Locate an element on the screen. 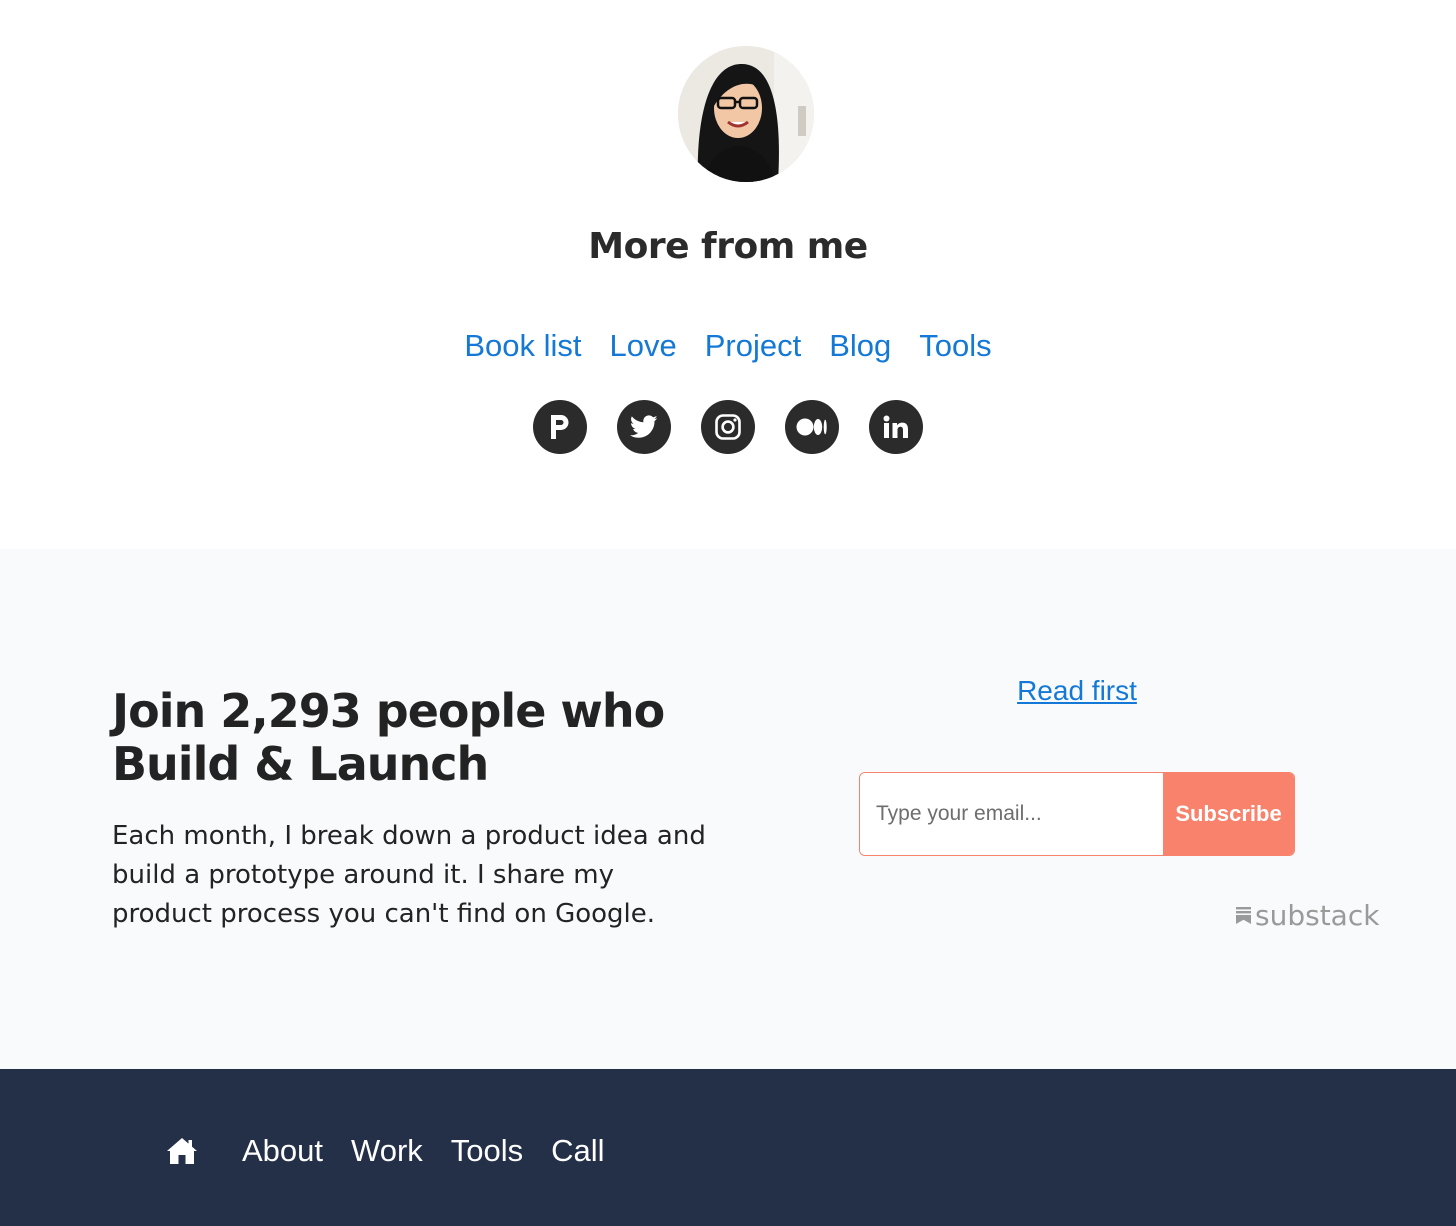 The image size is (1456, 1226). link-book-list: Book list is located at coordinates (522, 346).